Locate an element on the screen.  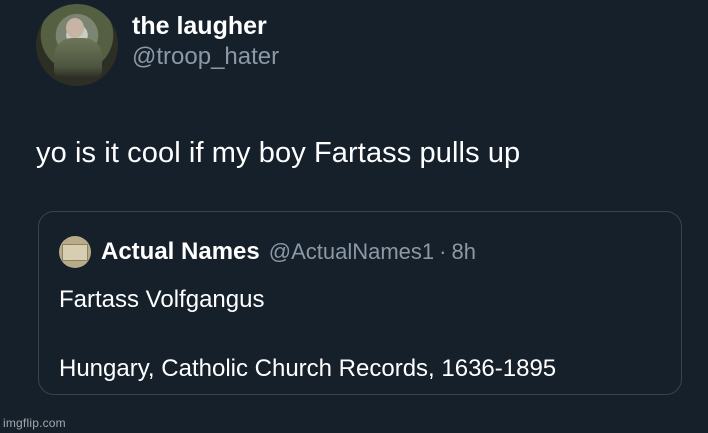
quoted-tweet-line-1: Fartass Volfgangus is located at coordinates (162, 299).